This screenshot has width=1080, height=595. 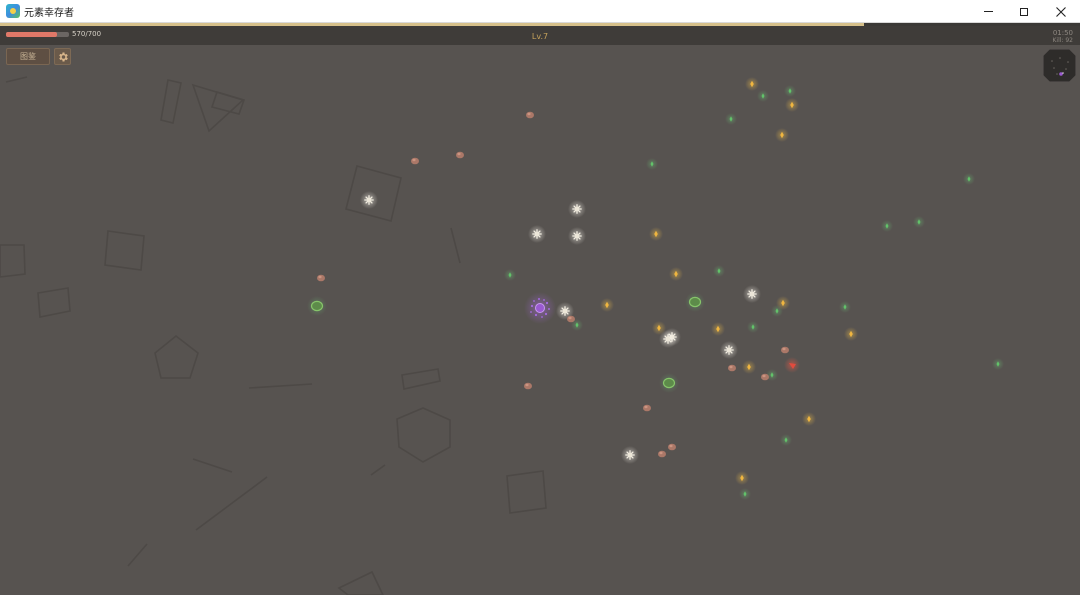 I want to click on kill-counter: Kill: 92, so click(x=1063, y=40).